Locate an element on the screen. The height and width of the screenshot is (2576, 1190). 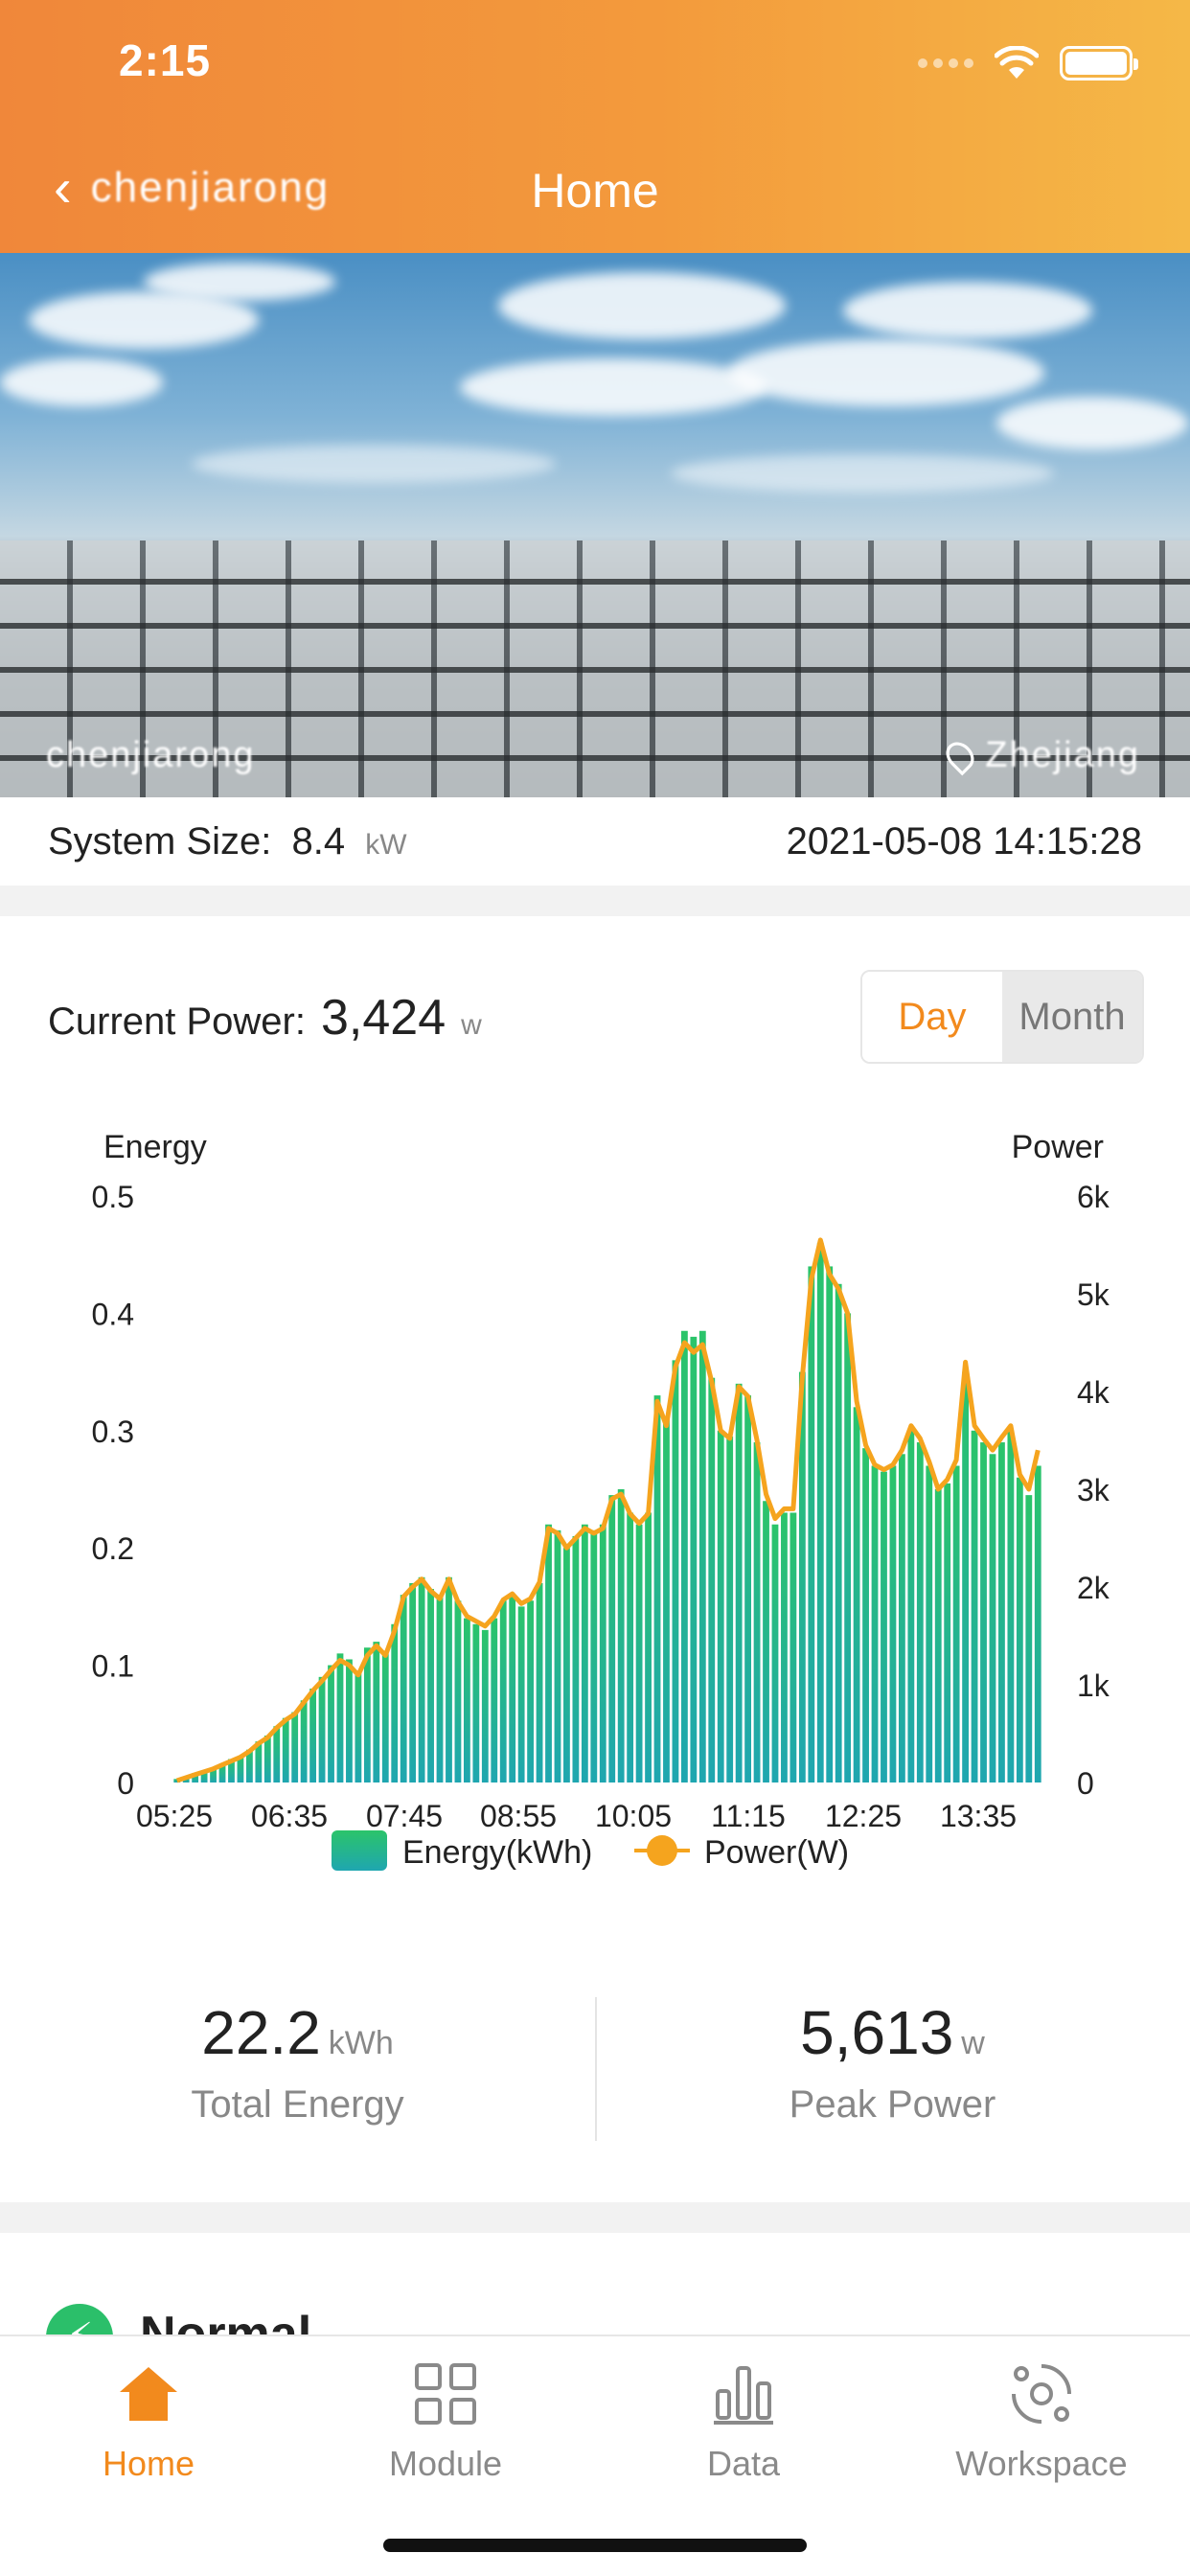
summary-stats: 22.2 kWh Total Energy 5,613 w Peak Power is located at coordinates (595, 2069).